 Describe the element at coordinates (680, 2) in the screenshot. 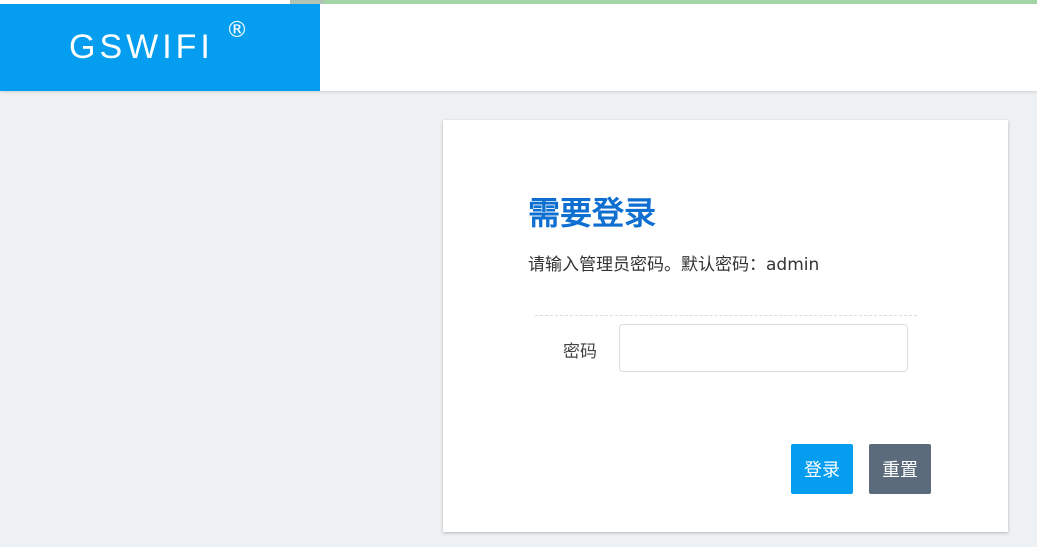

I see `top-strip-segment` at that location.